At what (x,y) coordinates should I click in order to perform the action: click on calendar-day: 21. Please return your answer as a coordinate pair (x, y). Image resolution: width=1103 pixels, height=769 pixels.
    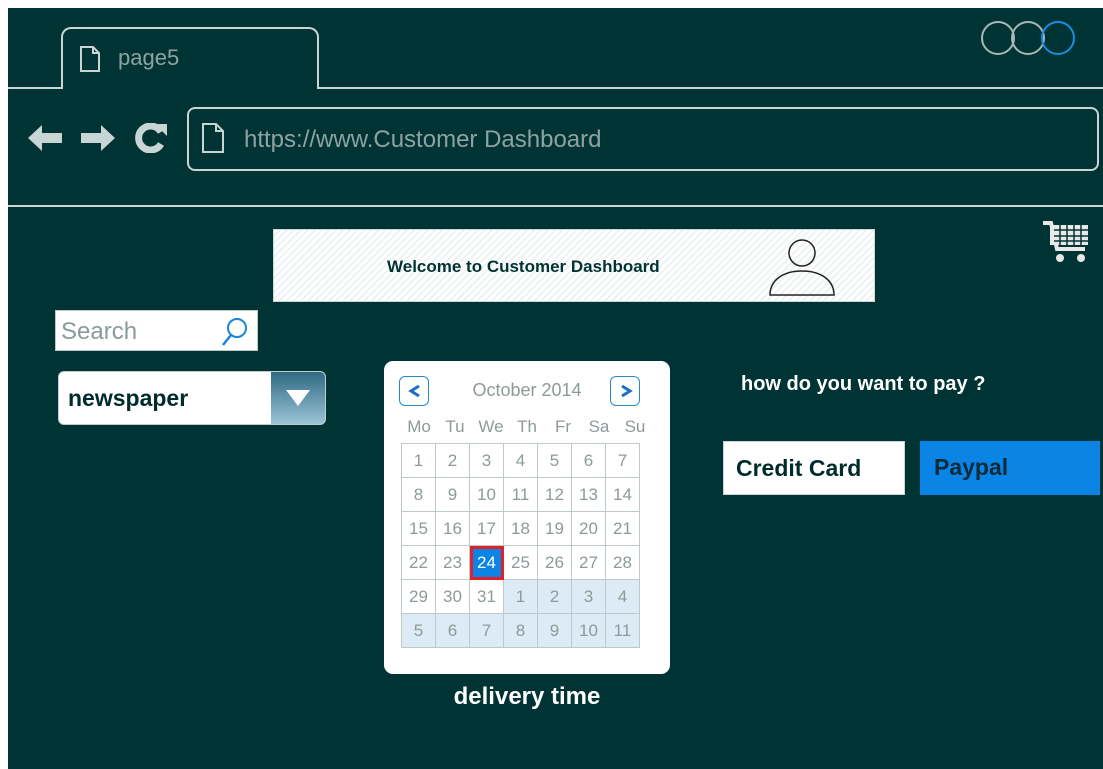
    Looking at the image, I should click on (622, 528).